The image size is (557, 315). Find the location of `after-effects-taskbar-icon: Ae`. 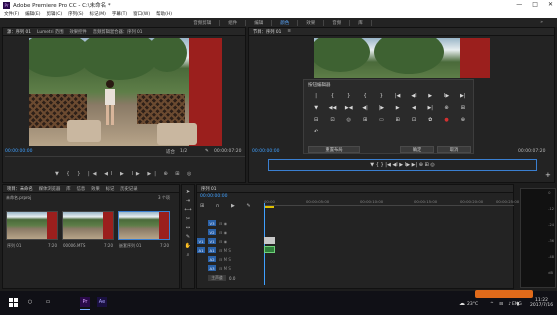

after-effects-taskbar-icon: Ae is located at coordinates (102, 302).